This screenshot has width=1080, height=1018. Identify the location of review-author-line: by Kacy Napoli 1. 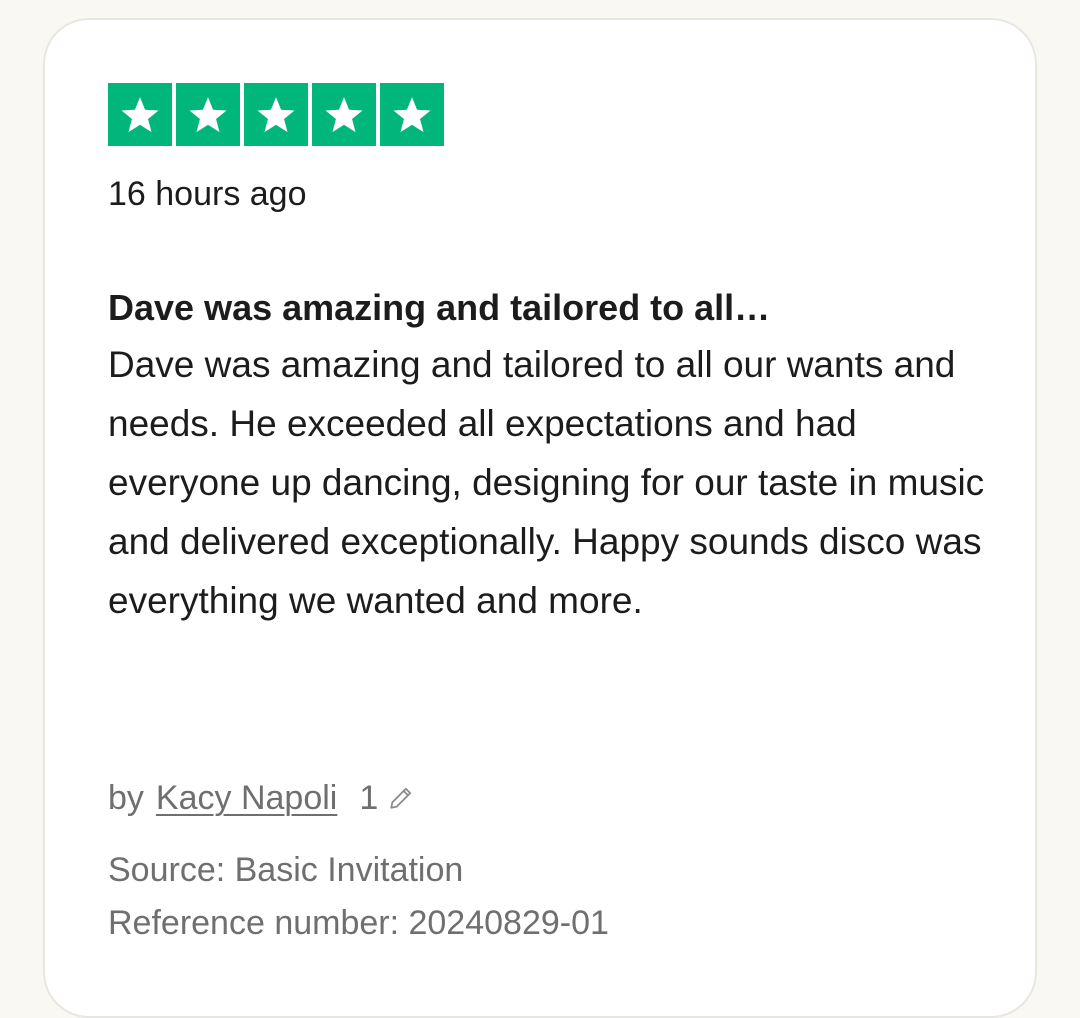
(261, 798).